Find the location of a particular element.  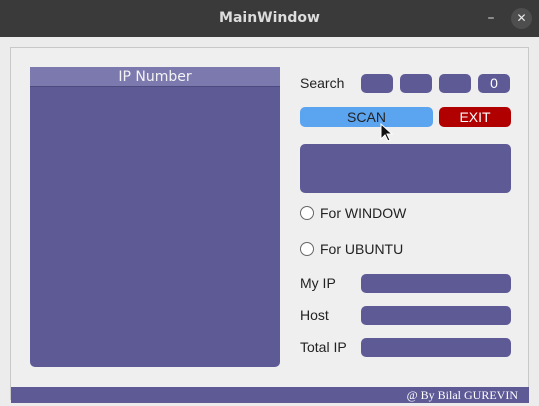

close-icon: ✕ is located at coordinates (521, 18).